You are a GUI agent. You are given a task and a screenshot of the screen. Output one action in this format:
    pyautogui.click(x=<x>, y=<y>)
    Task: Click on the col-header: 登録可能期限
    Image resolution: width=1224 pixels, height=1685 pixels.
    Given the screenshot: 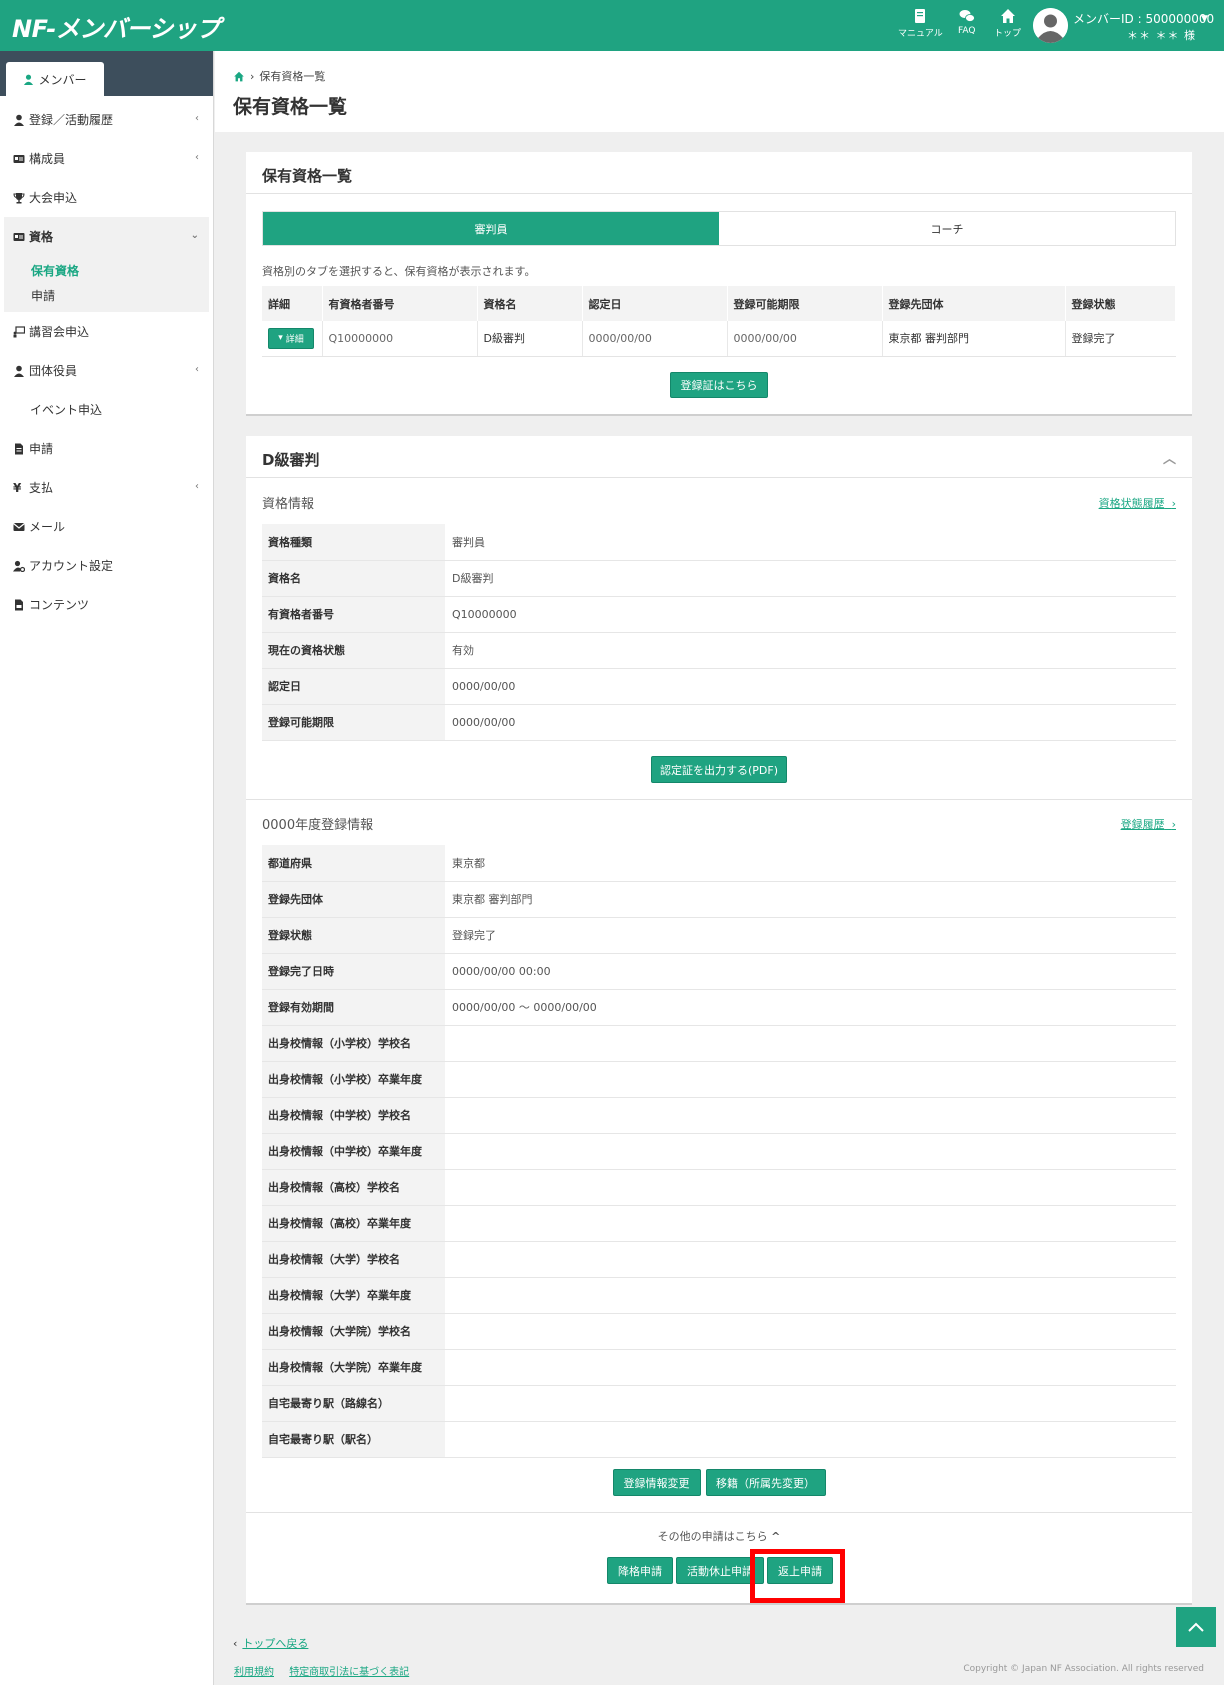 What is the action you would take?
    pyautogui.click(x=805, y=303)
    